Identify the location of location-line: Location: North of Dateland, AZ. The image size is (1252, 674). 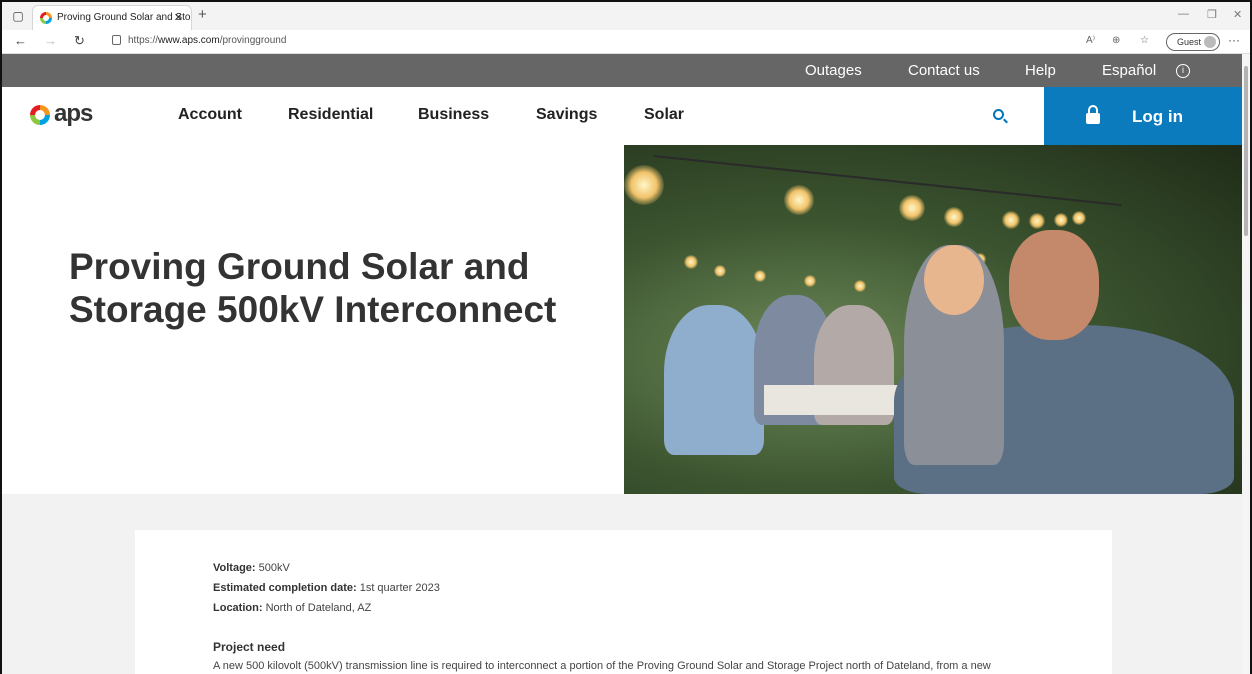
(292, 608).